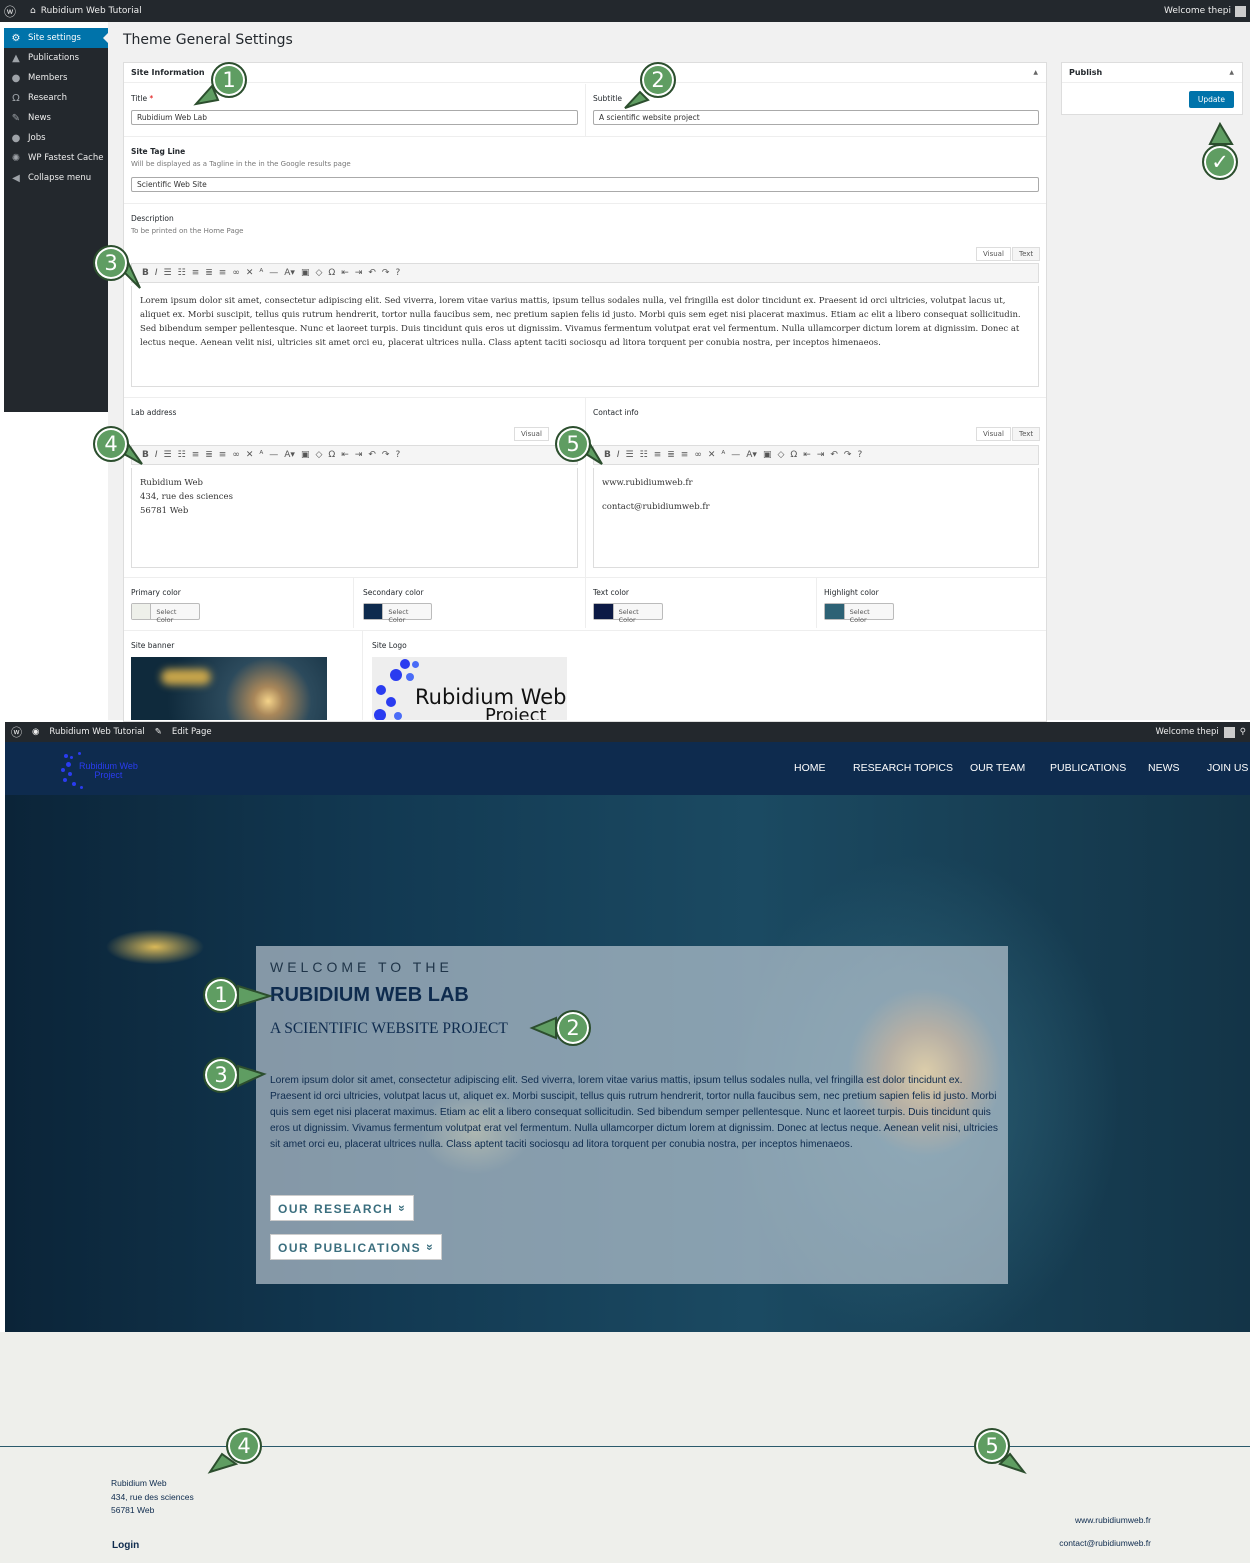 The height and width of the screenshot is (1563, 1250). I want to click on subtitle-field: A scientific website project, so click(816, 117).